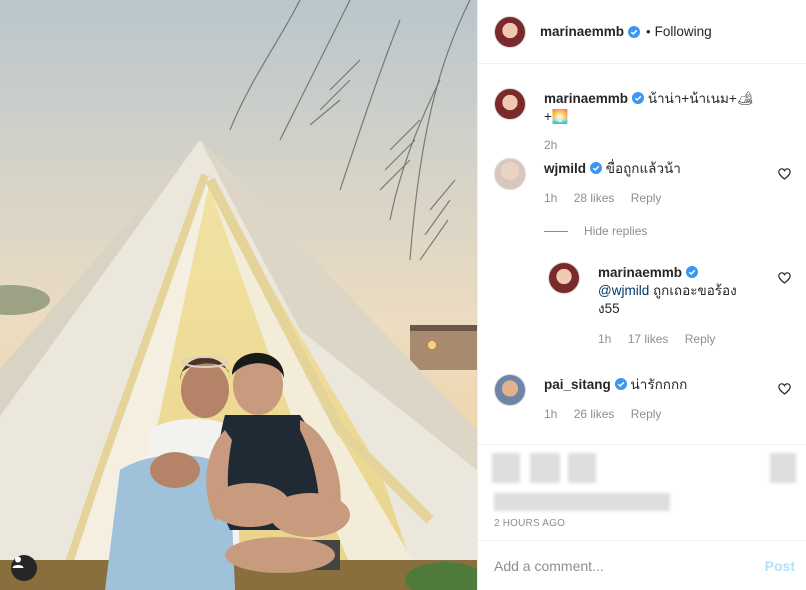 Image resolution: width=806 pixels, height=590 pixels. What do you see at coordinates (582, 31) in the screenshot?
I see `author-username: marinaemmb` at bounding box center [582, 31].